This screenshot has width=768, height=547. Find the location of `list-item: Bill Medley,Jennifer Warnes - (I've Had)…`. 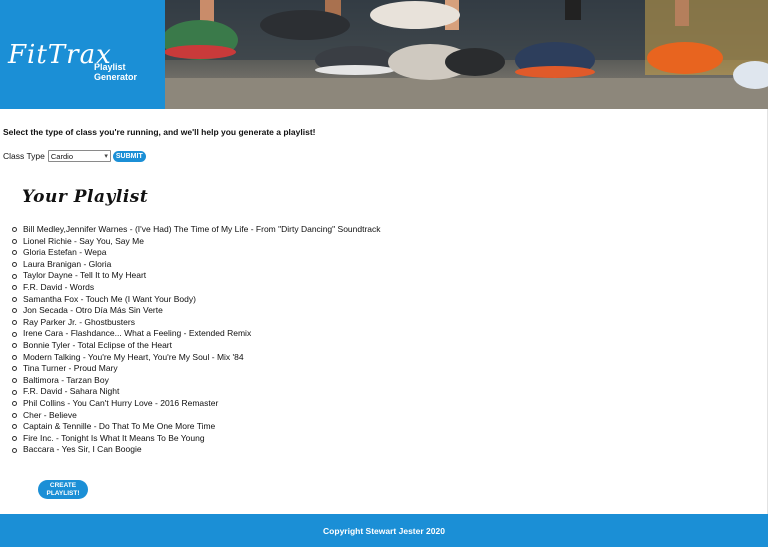

list-item: Bill Medley,Jennifer Warnes - (I've Had)… is located at coordinates (196, 230).